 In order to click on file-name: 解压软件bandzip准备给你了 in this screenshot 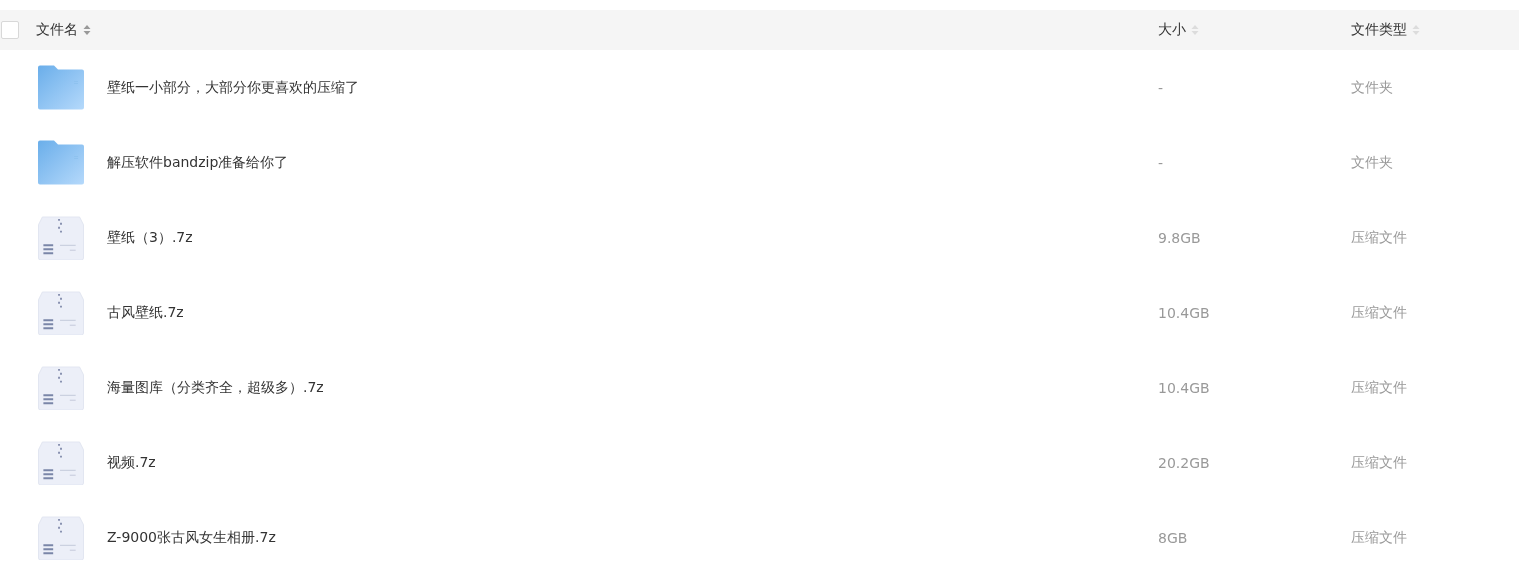, I will do `click(198, 162)`.